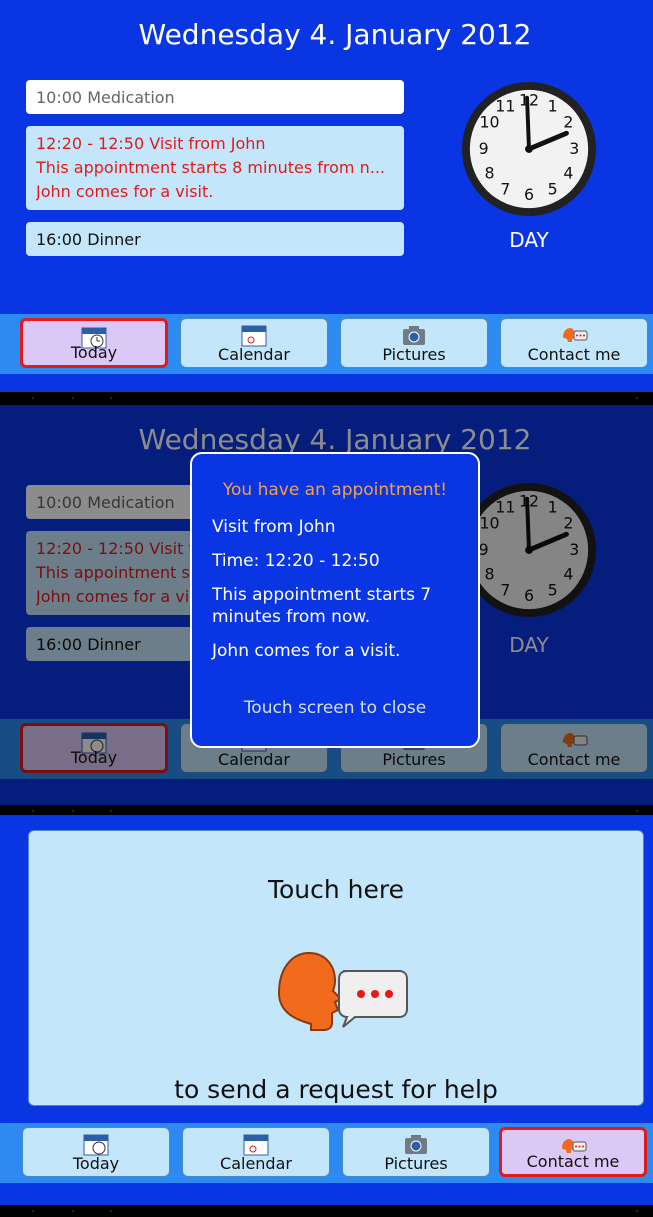 The height and width of the screenshot is (1217, 653). What do you see at coordinates (88, 239) in the screenshot?
I see `appointment-text: 16:00 Dinner` at bounding box center [88, 239].